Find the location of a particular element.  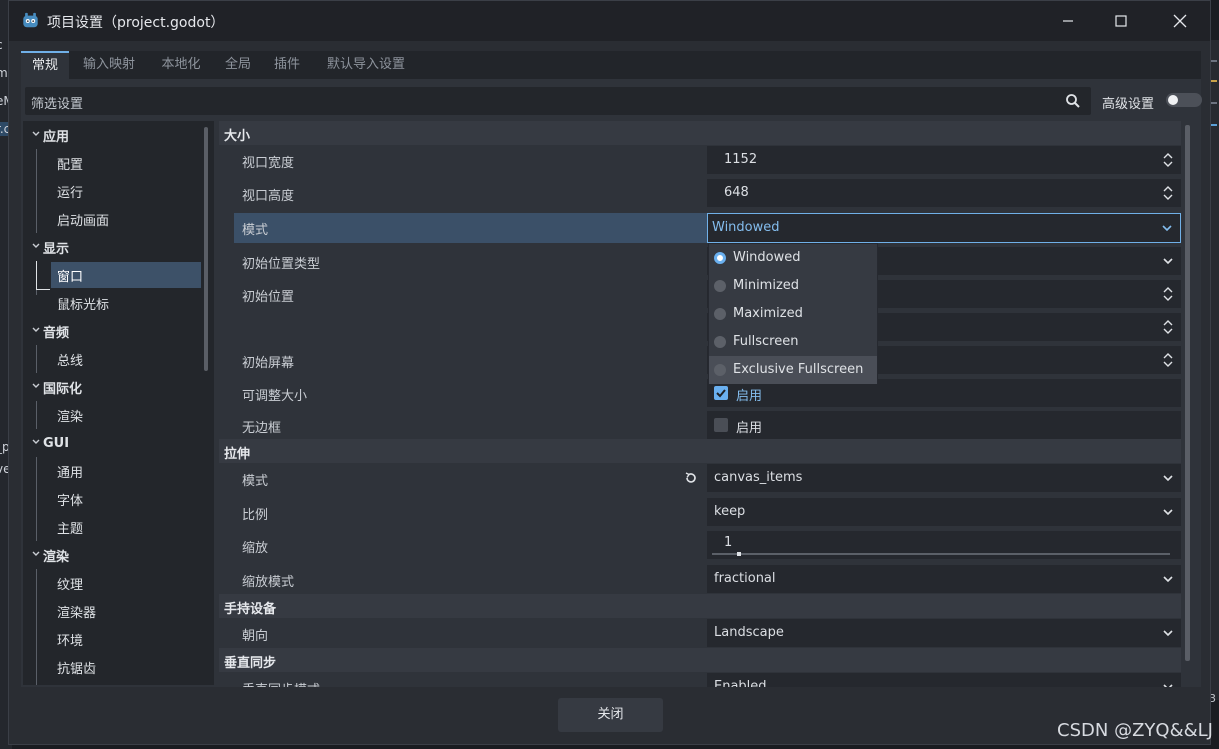

revert-icon is located at coordinates (691, 478).